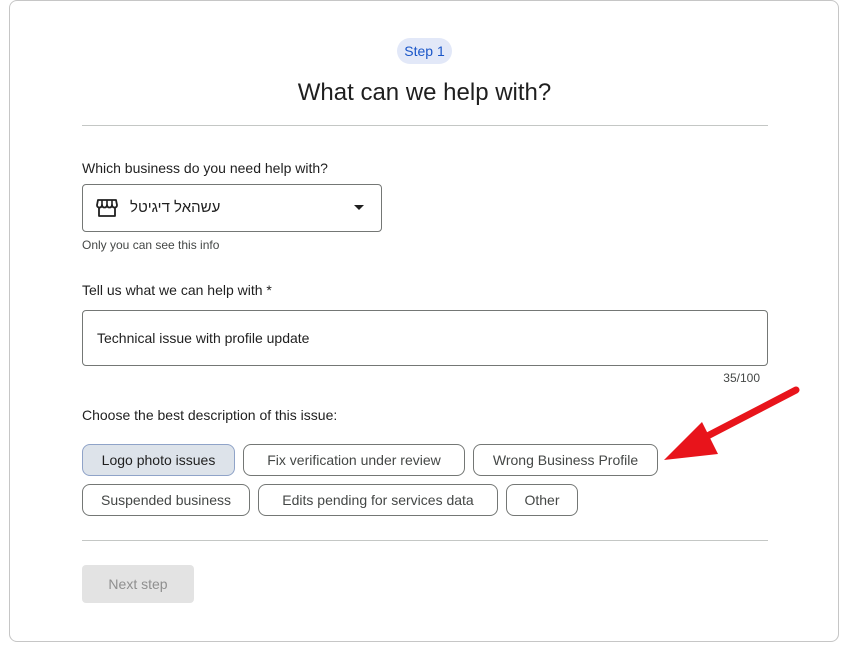 This screenshot has width=841, height=648. I want to click on business-select: עשהאל דיגיטל, so click(232, 208).